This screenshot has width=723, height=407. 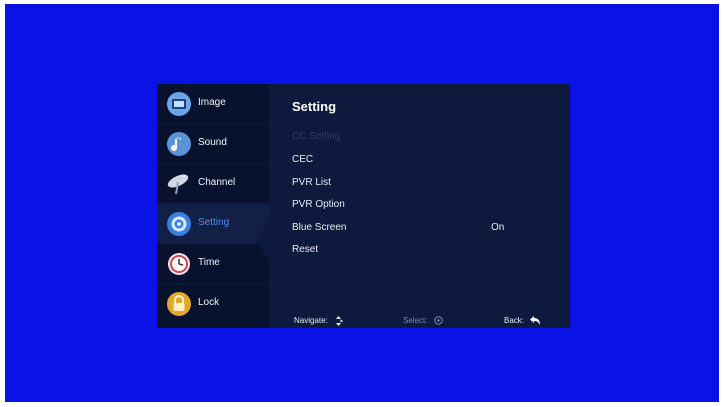 I want to click on navigate-label: Navigate:, so click(x=311, y=321).